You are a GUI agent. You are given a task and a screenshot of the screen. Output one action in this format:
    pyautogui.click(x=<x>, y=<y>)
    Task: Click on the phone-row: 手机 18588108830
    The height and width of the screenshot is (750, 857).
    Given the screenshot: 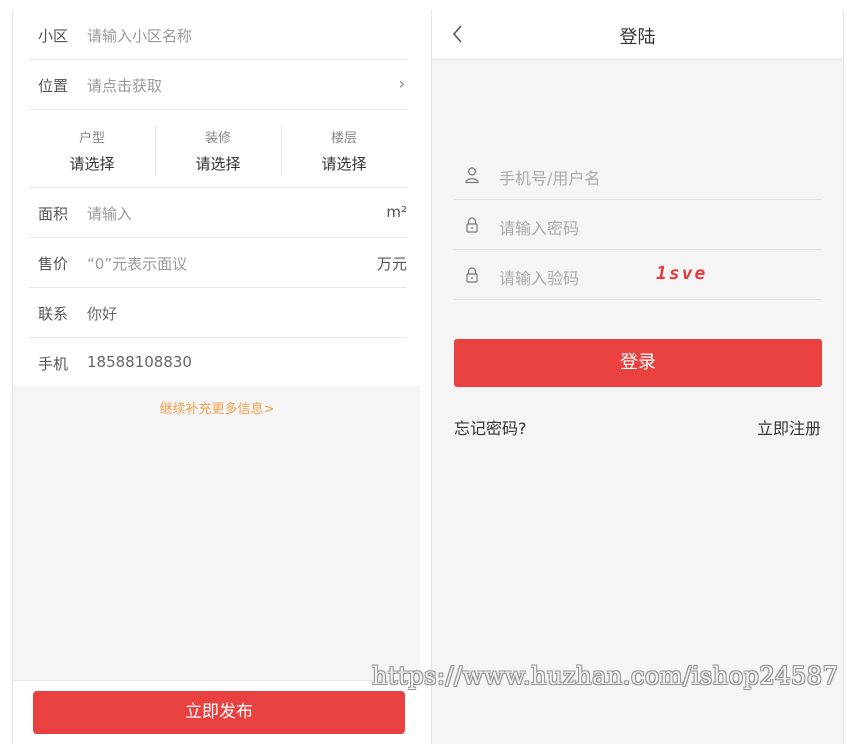 What is the action you would take?
    pyautogui.click(x=218, y=363)
    